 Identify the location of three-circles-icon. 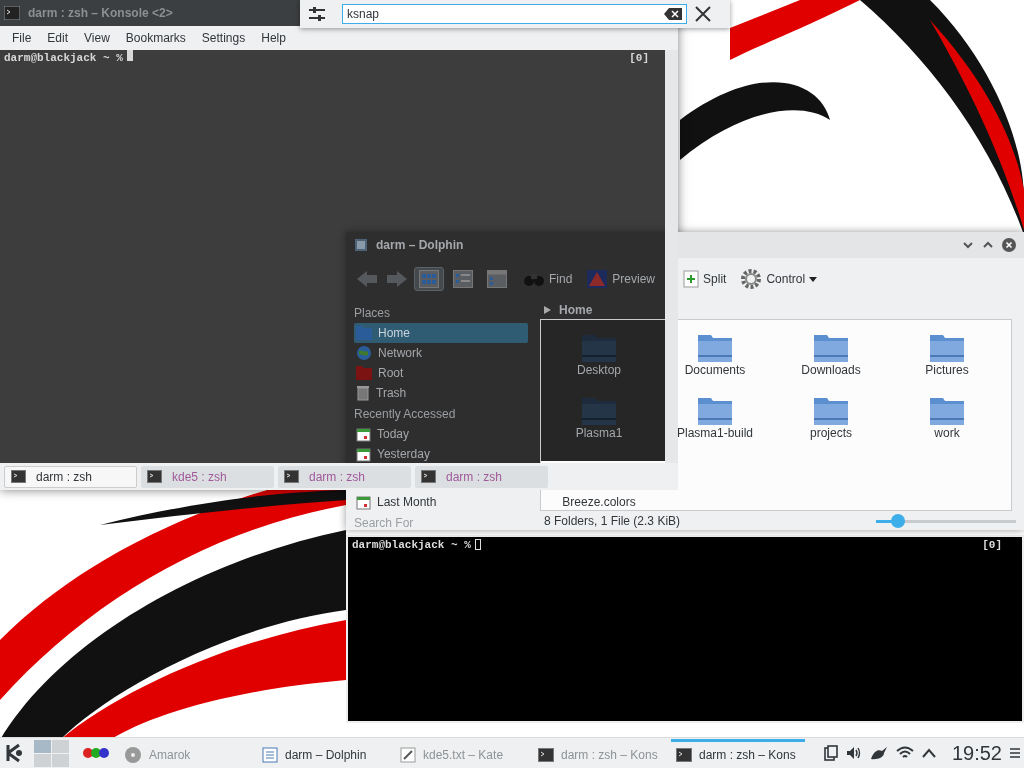
(96, 753).